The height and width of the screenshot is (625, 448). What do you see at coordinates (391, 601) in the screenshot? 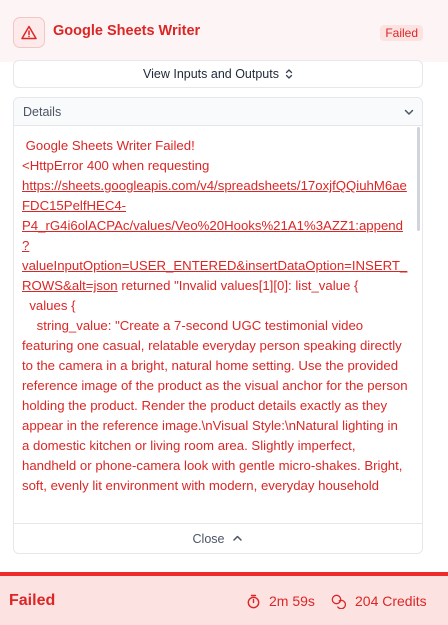
I see `credits-value: 204 Credits` at bounding box center [391, 601].